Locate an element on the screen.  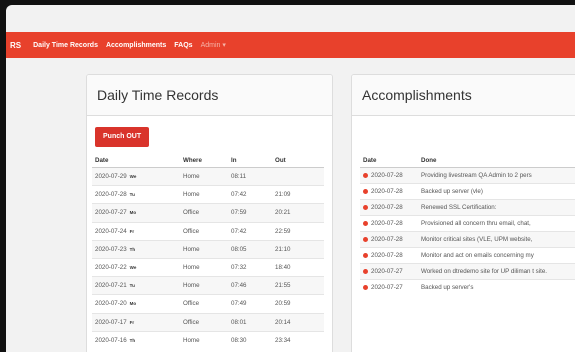
dtr-row: 2020-07-17 Fr Office 08:01 20:14 is located at coordinates (208, 322).